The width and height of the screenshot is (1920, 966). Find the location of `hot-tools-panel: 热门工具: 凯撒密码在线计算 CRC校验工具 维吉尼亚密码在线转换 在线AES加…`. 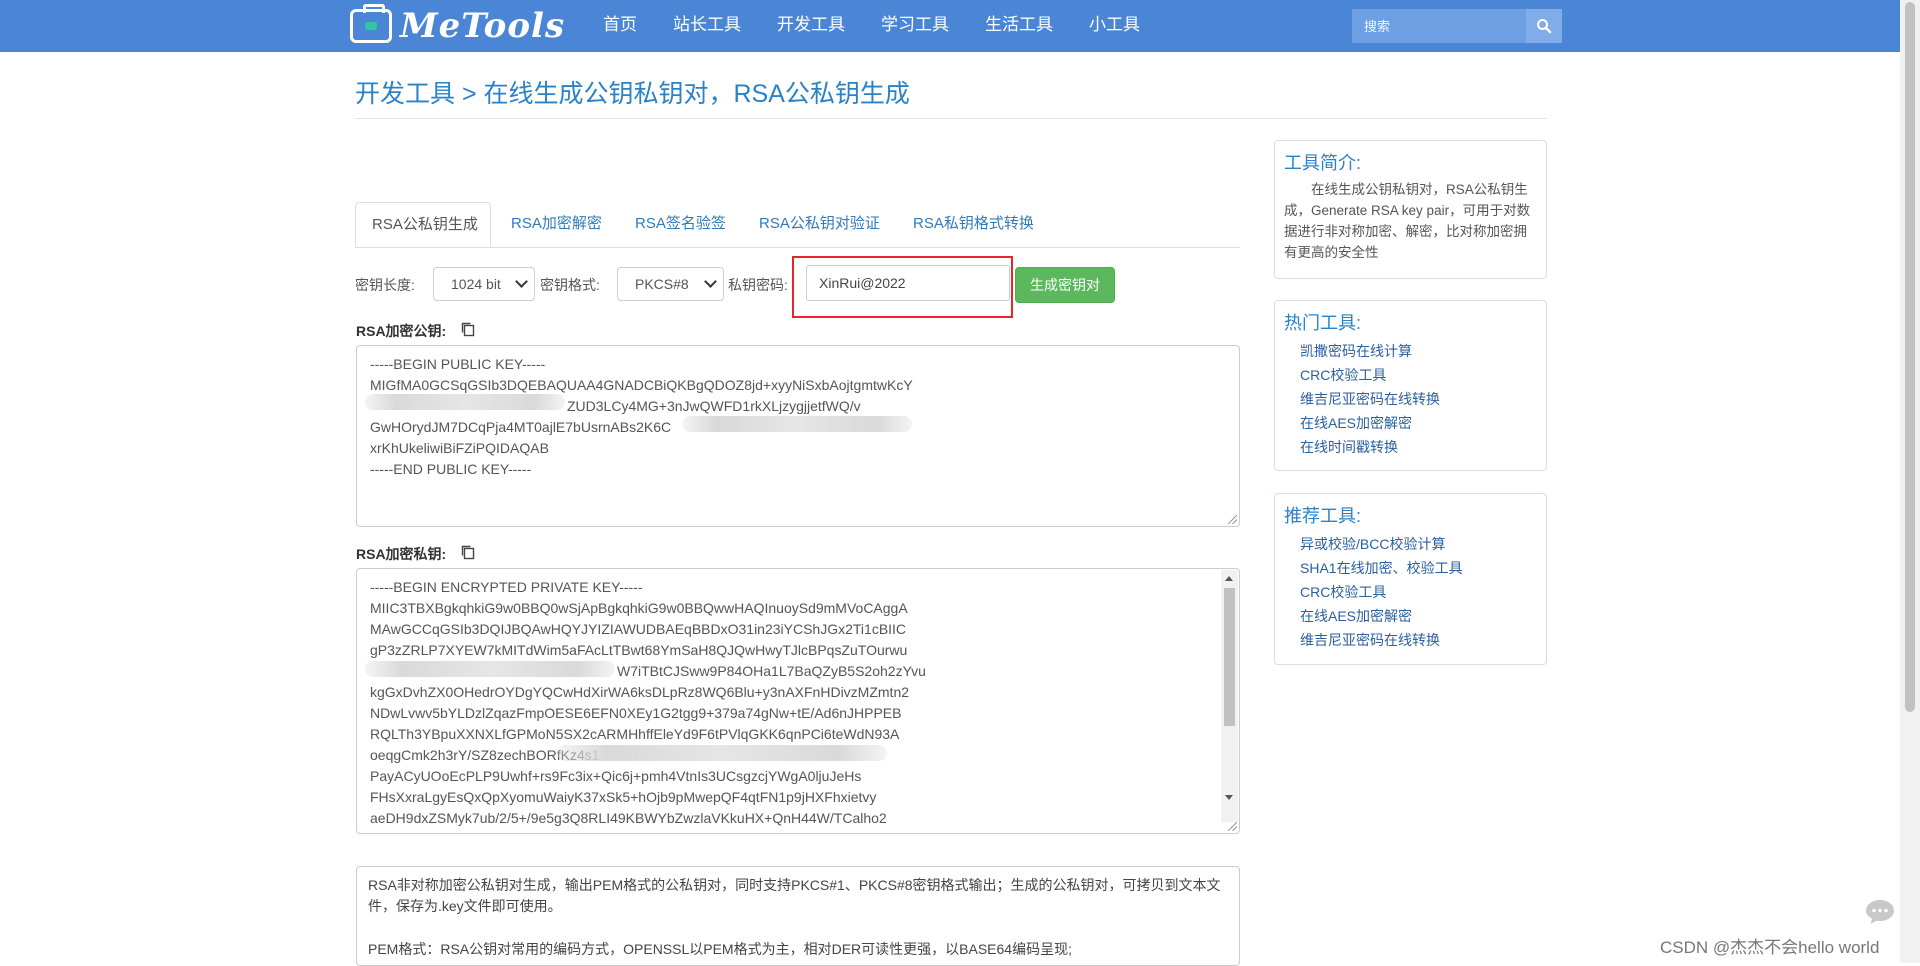

hot-tools-panel: 热门工具: 凯撒密码在线计算 CRC校验工具 维吉尼亚密码在线转换 在线AES加… is located at coordinates (1410, 385).